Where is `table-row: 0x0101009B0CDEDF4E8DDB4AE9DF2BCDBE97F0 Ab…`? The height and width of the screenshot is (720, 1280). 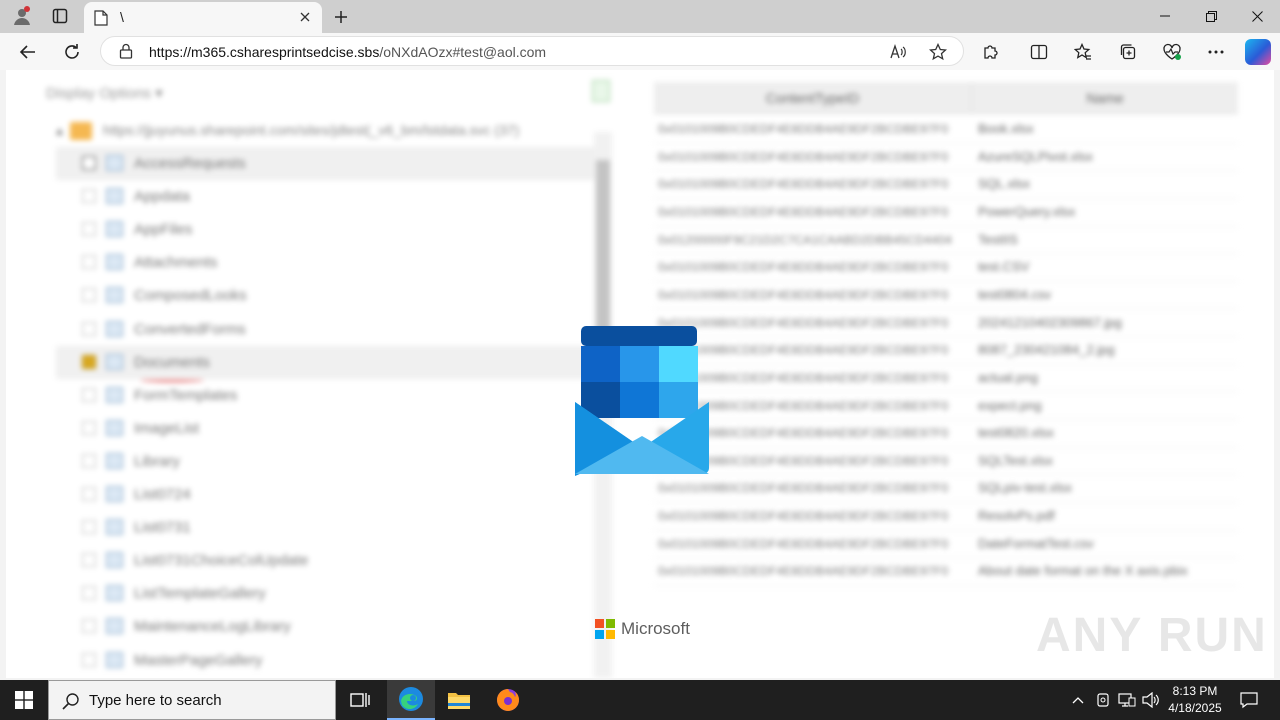 table-row: 0x0101009B0CDEDF4E8DDB4AE9DF2BCDBE97F0 Ab… is located at coordinates (946, 572).